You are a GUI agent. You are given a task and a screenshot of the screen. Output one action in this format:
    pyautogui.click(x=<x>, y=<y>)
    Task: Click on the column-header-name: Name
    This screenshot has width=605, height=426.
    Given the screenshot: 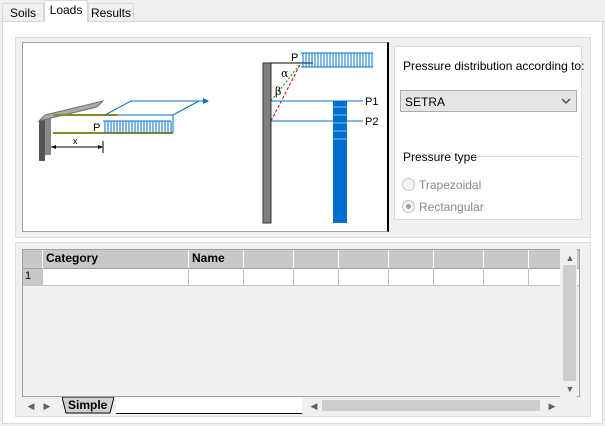 What is the action you would take?
    pyautogui.click(x=216, y=259)
    